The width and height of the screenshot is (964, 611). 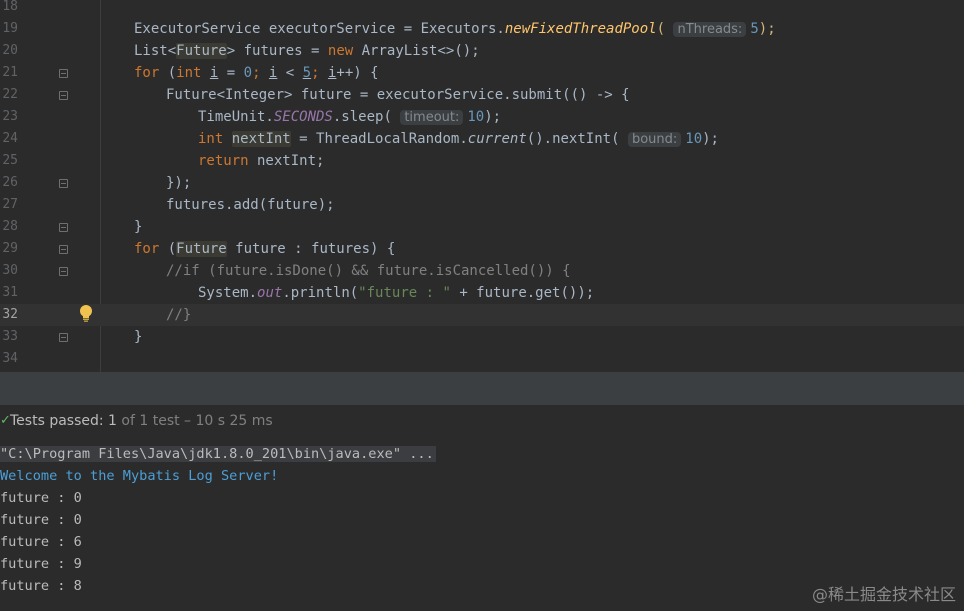 What do you see at coordinates (10, 292) in the screenshot?
I see `line-number: 31` at bounding box center [10, 292].